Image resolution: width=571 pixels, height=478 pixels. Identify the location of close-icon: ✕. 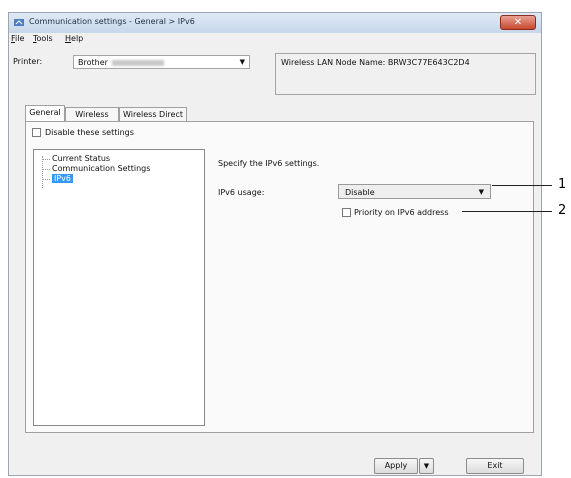
(518, 22).